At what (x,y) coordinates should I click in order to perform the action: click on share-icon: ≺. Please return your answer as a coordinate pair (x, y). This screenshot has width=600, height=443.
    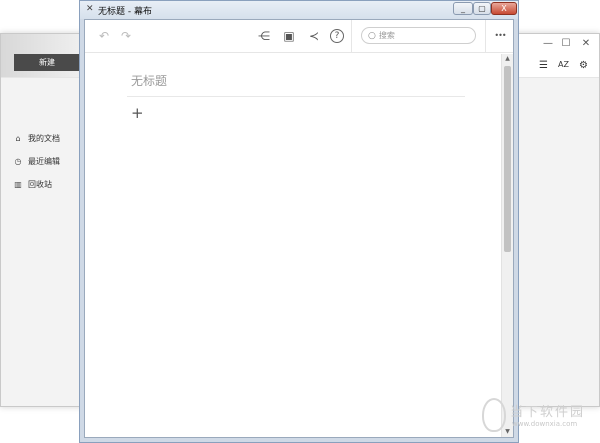
    Looking at the image, I should click on (314, 36).